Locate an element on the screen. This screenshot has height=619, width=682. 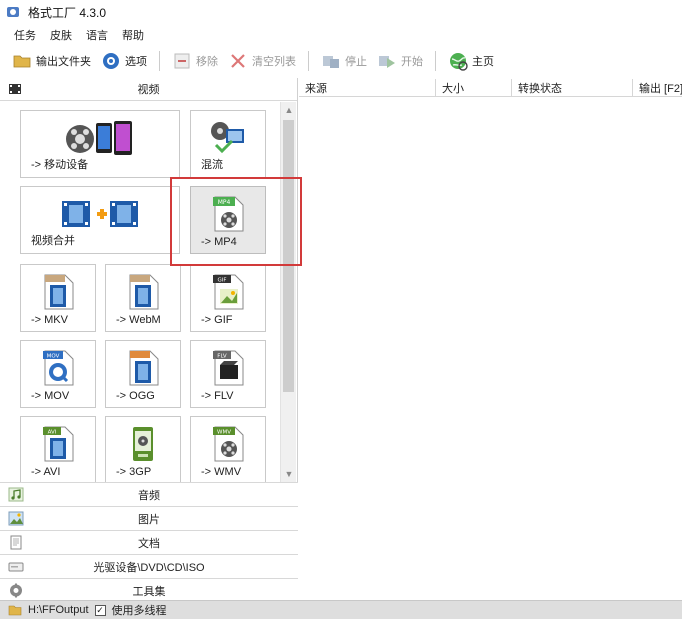
category-tools: 工具集 is located at coordinates (149, 590).